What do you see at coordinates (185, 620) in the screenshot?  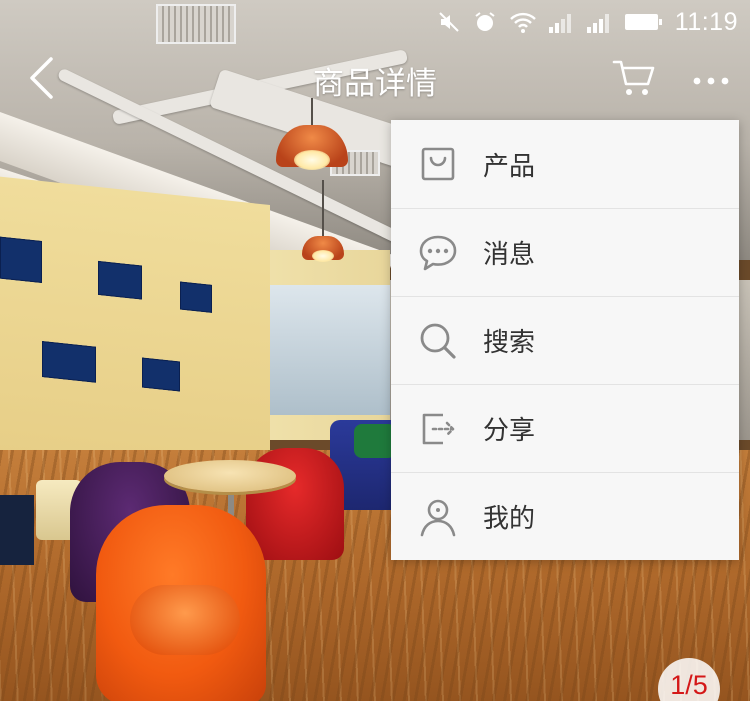 I see `photo-orange-chair-seat` at bounding box center [185, 620].